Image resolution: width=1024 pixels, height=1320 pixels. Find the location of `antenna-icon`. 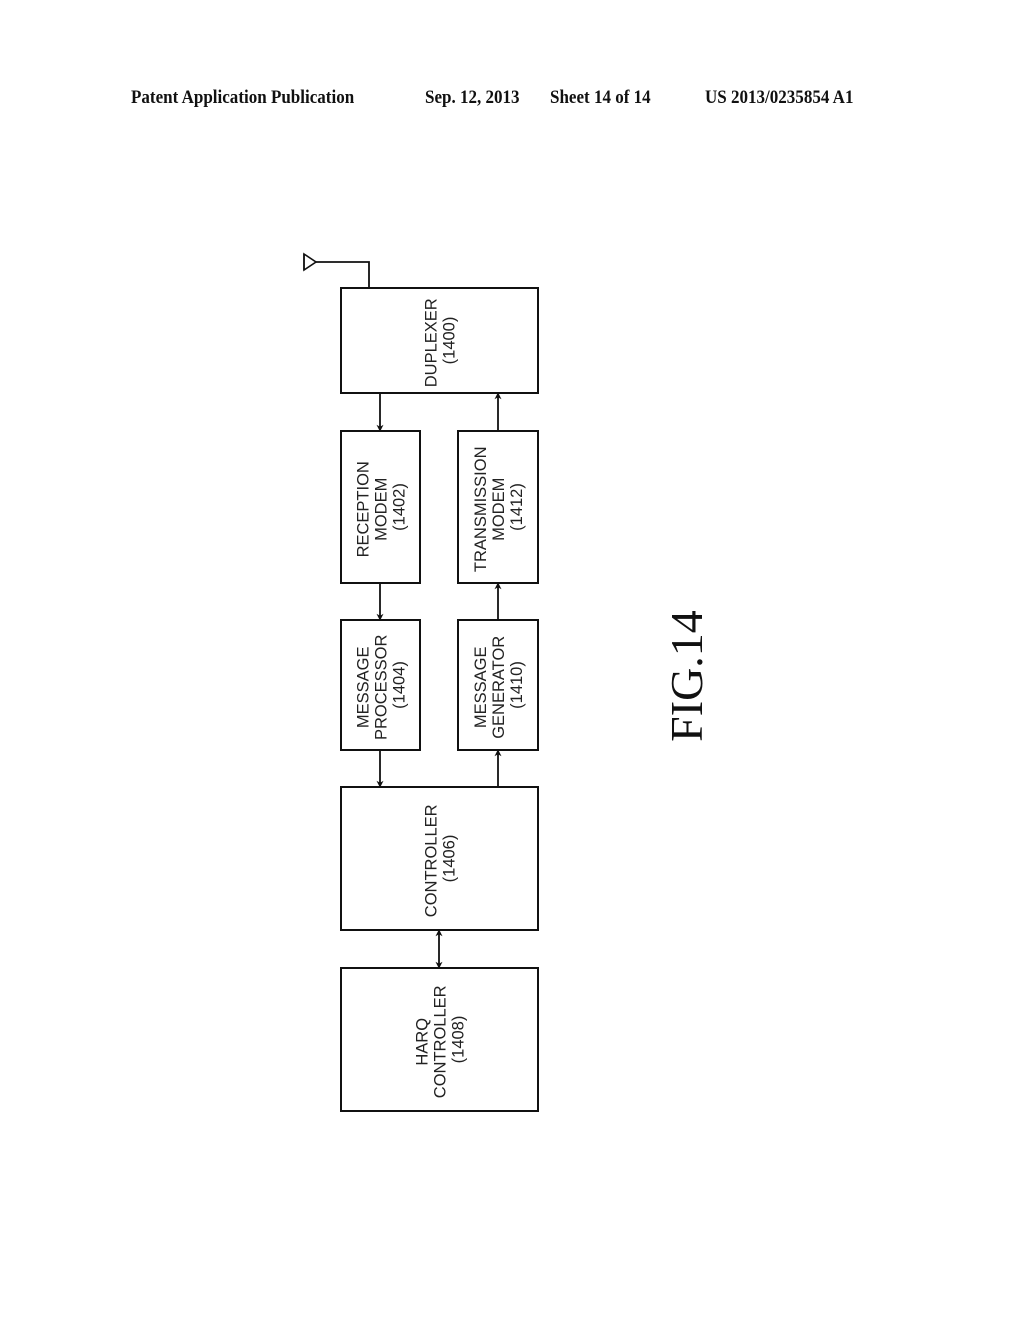

antenna-icon is located at coordinates (310, 262).